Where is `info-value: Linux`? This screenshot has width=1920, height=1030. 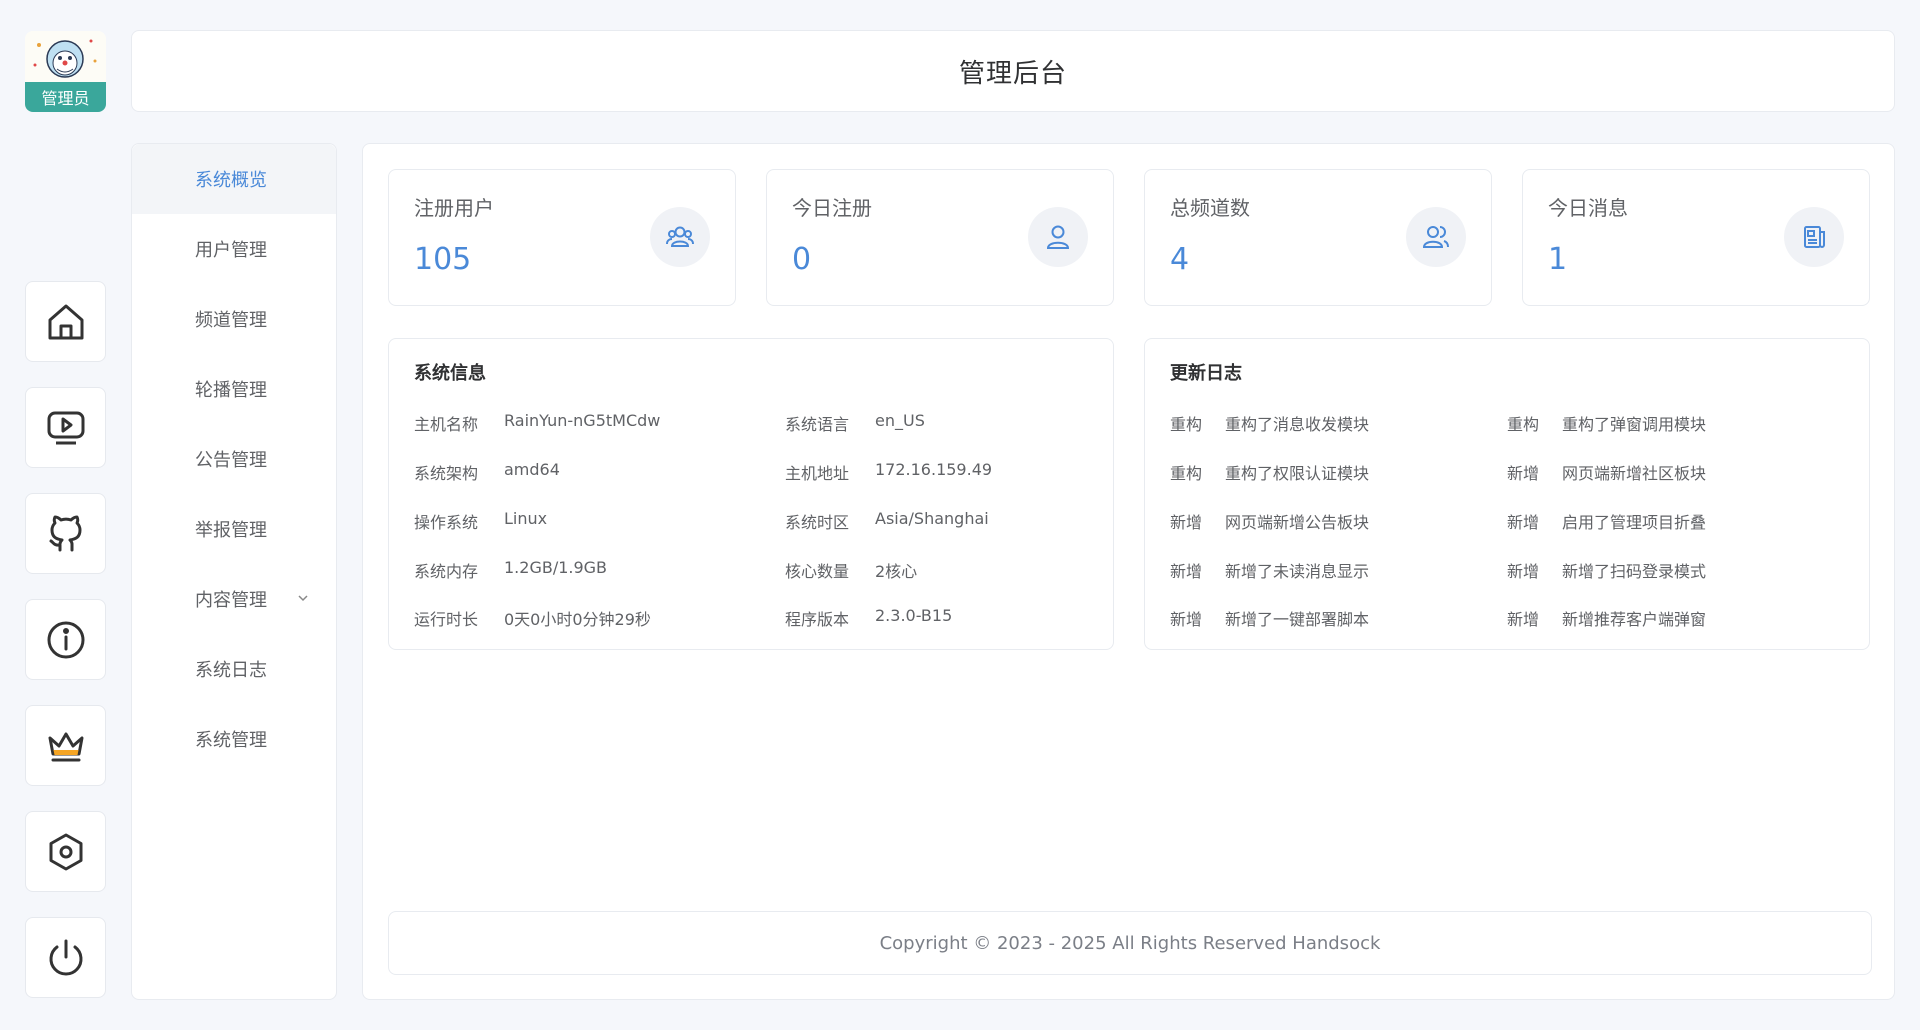
info-value: Linux is located at coordinates (526, 518).